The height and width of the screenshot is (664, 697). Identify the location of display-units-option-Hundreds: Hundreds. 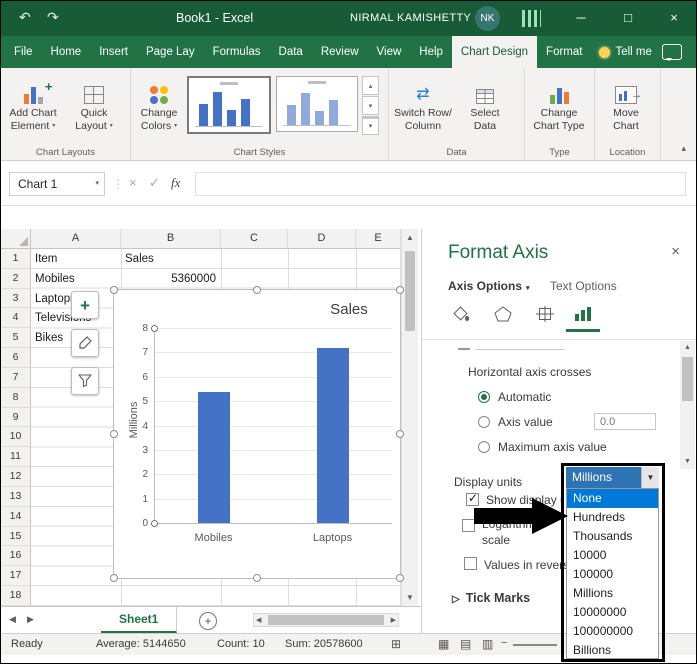
(612, 517).